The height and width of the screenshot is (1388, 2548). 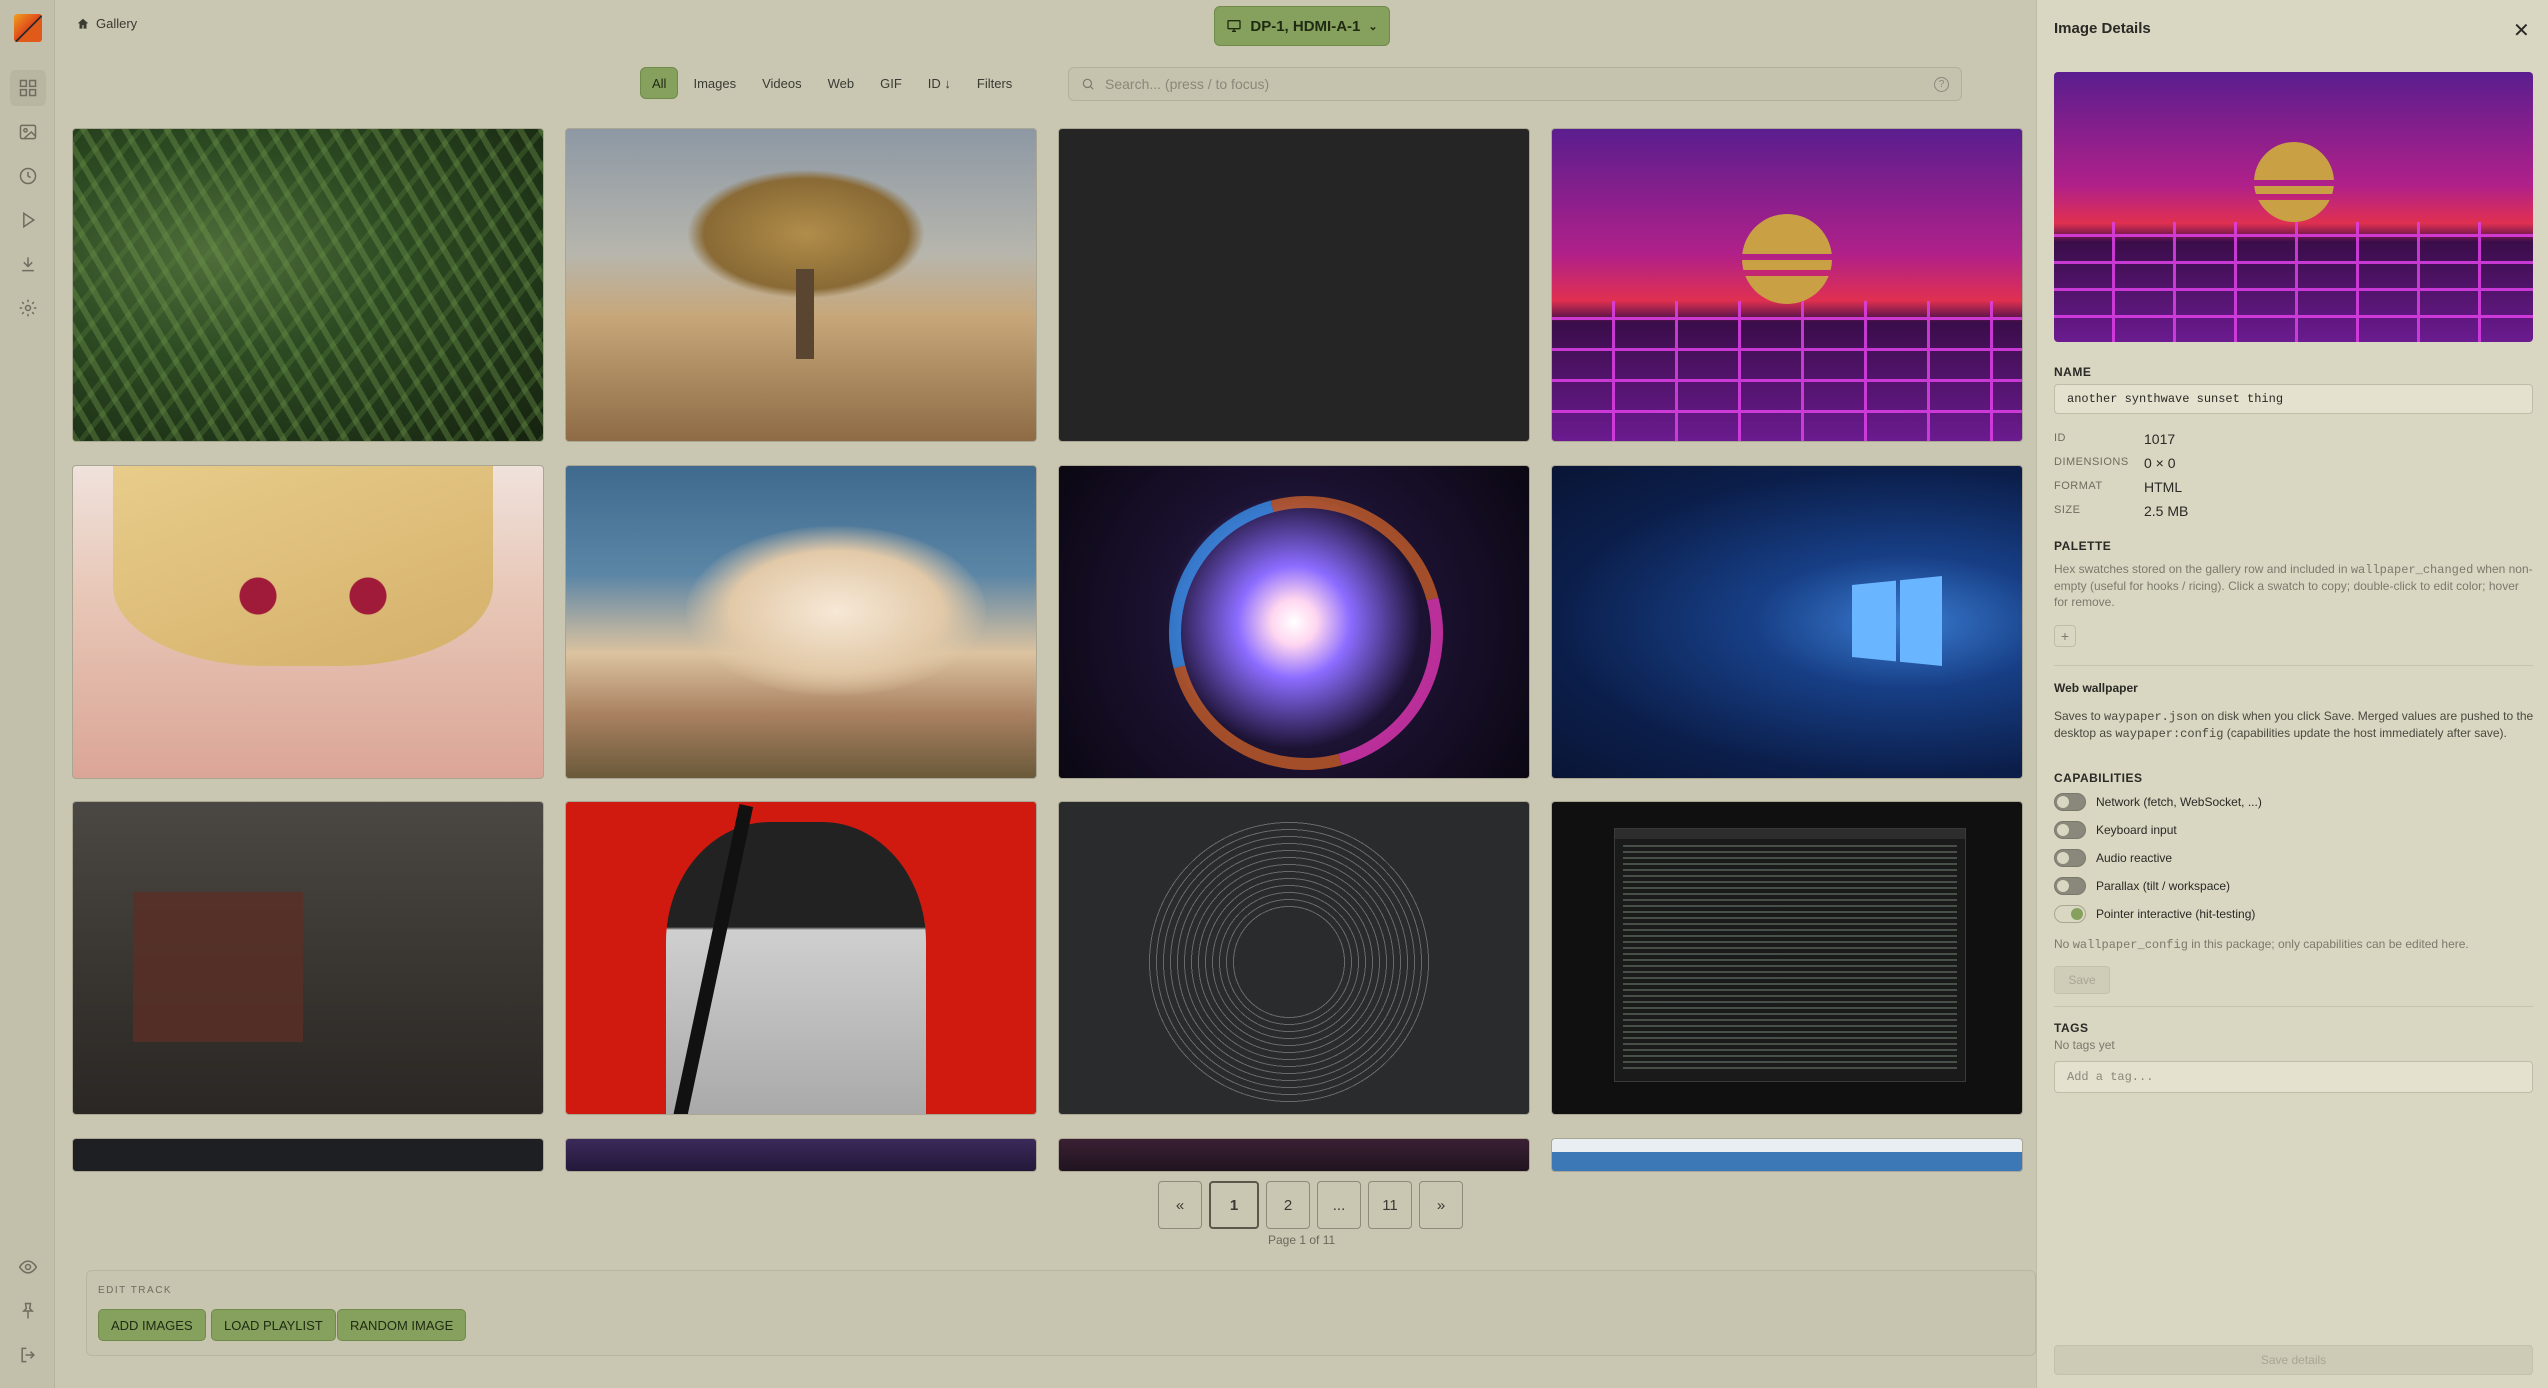 I want to click on nav-download-button, so click(x=28, y=264).